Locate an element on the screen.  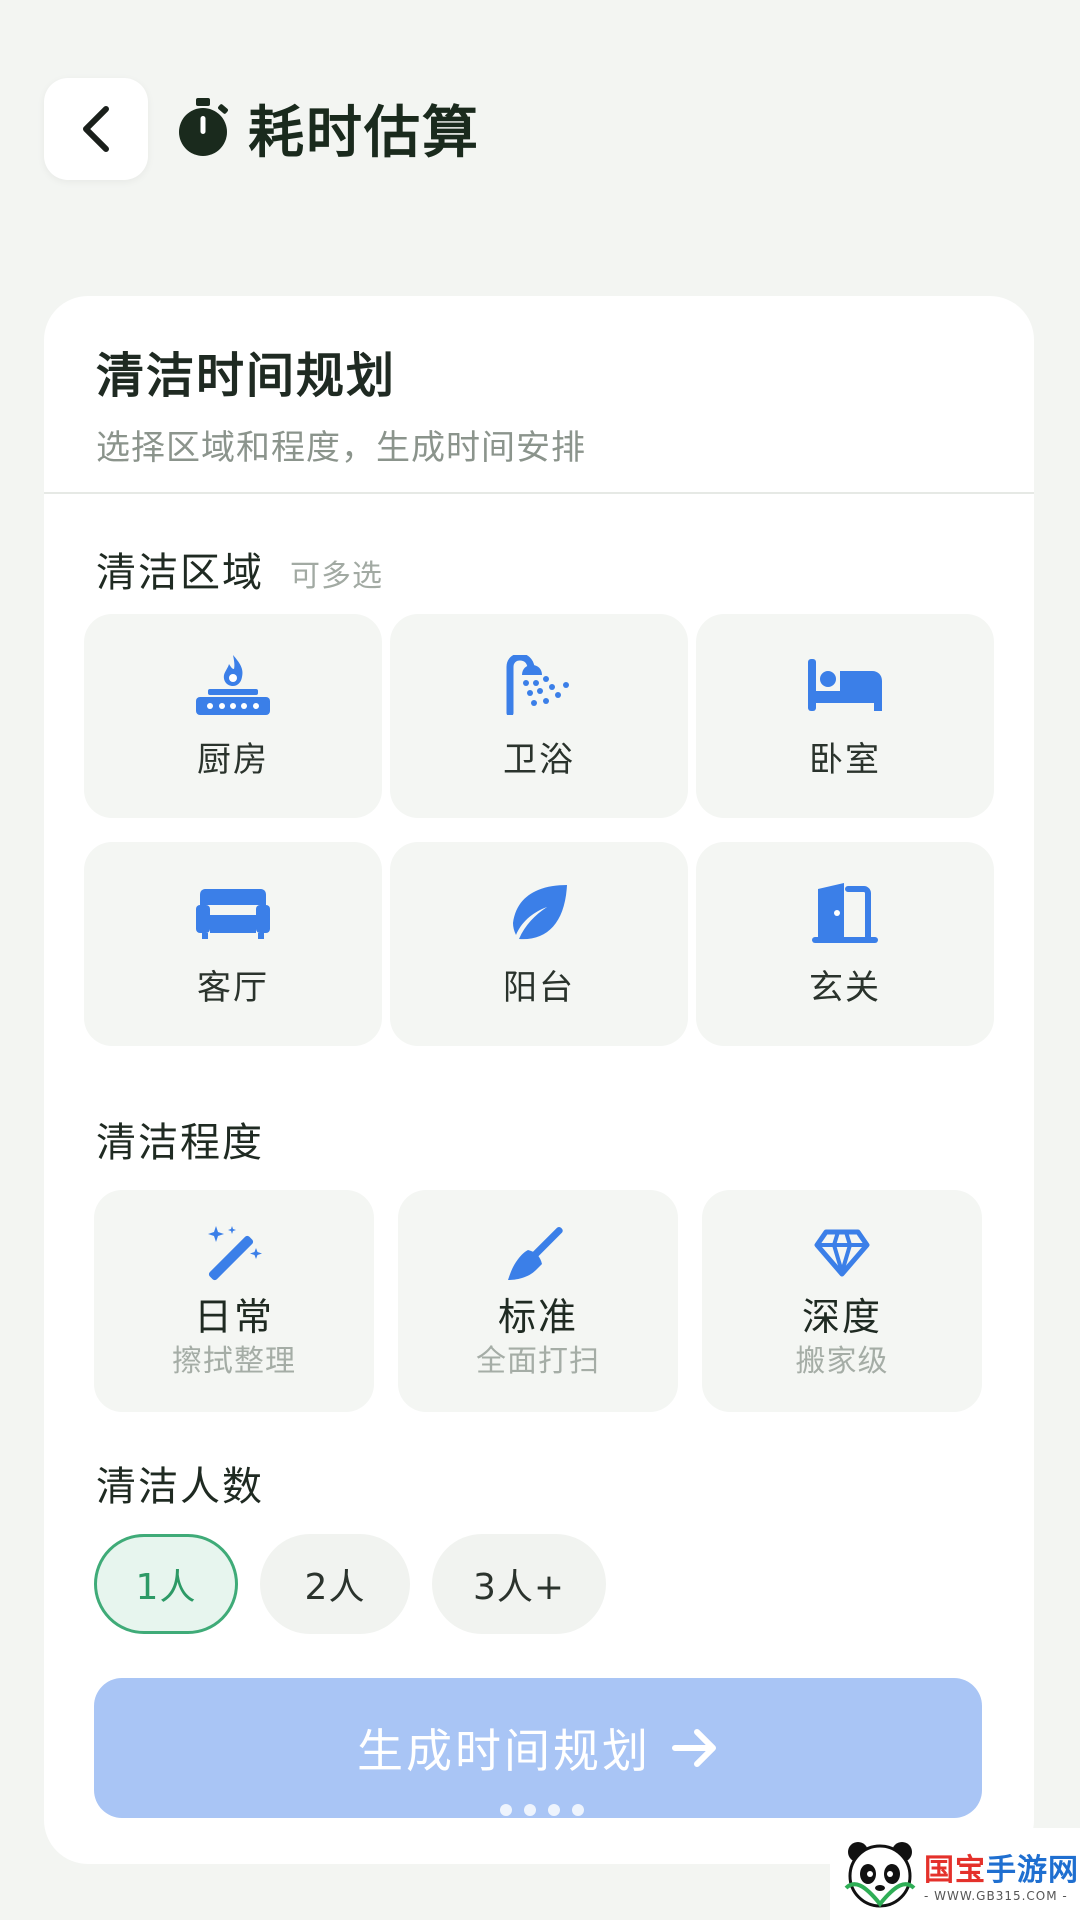
generate-plan-button: 生成时间规划 is located at coordinates (538, 1748).